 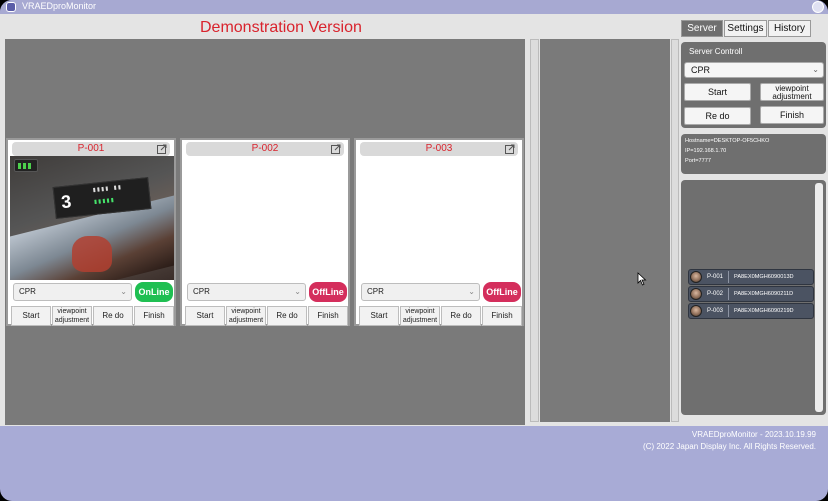 I want to click on device-row: P-002 PA8EX0MGH6090211D, so click(x=751, y=294).